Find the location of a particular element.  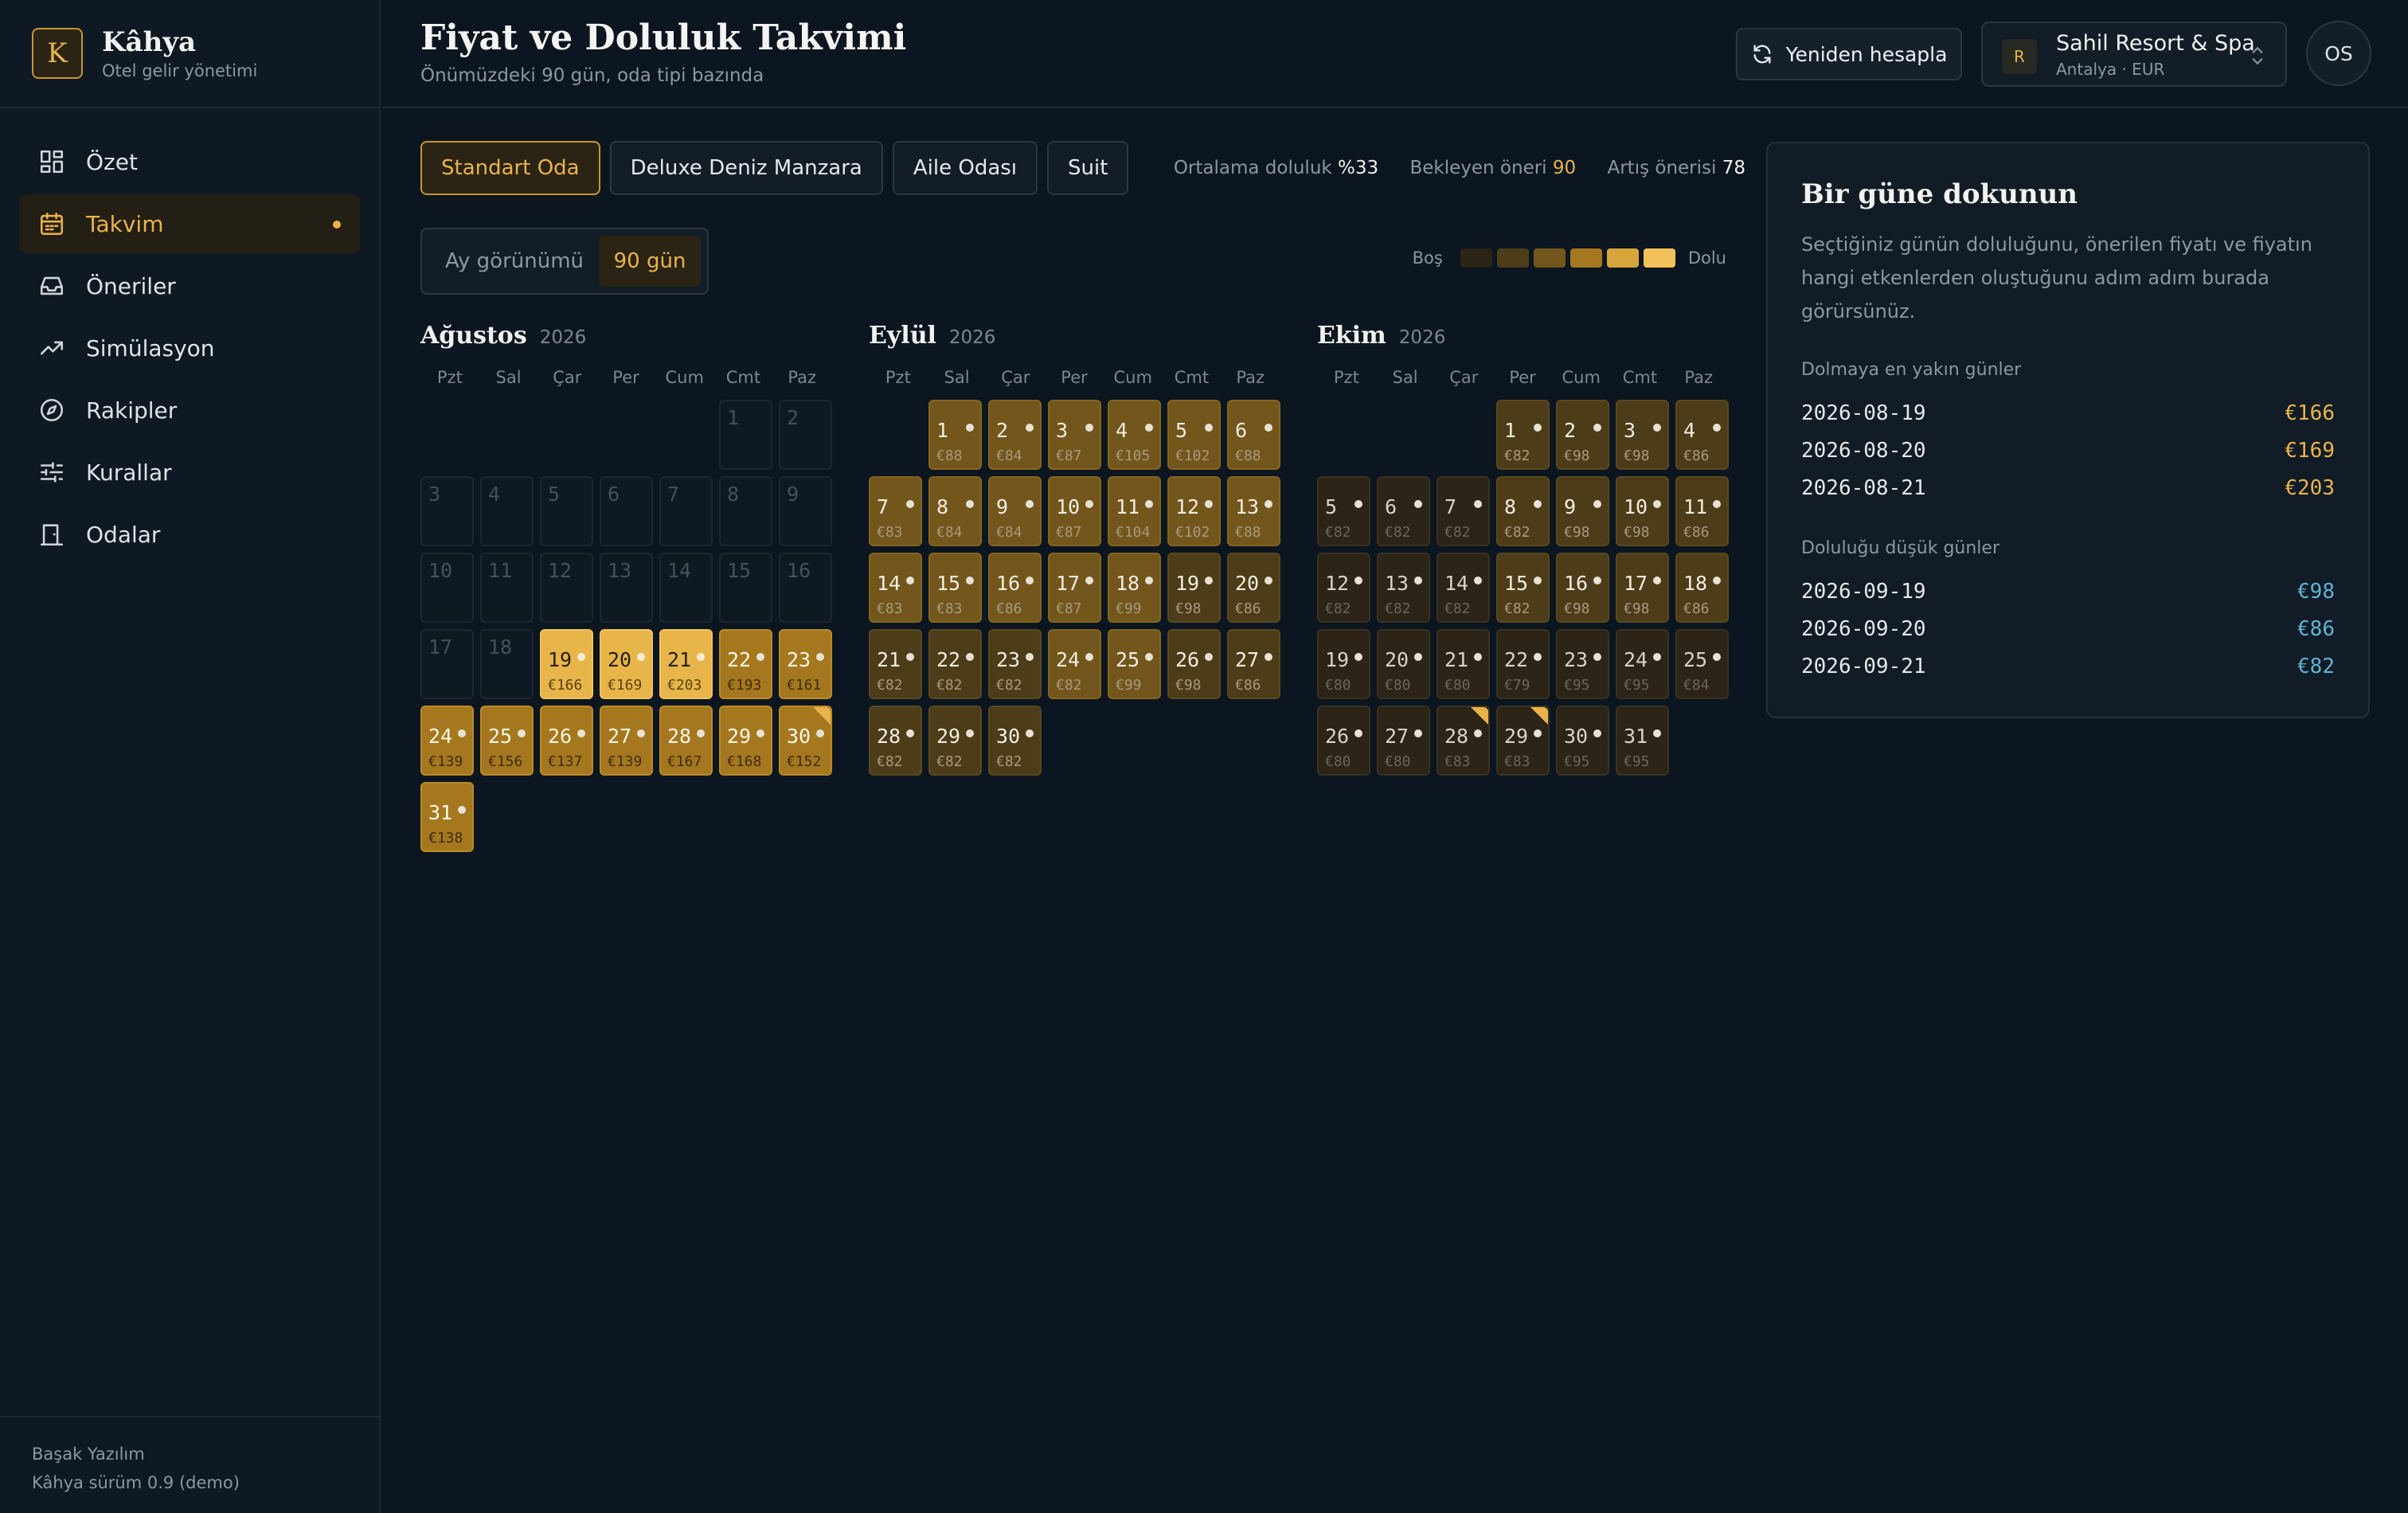

weekday-label: Pzt is located at coordinates (449, 377).